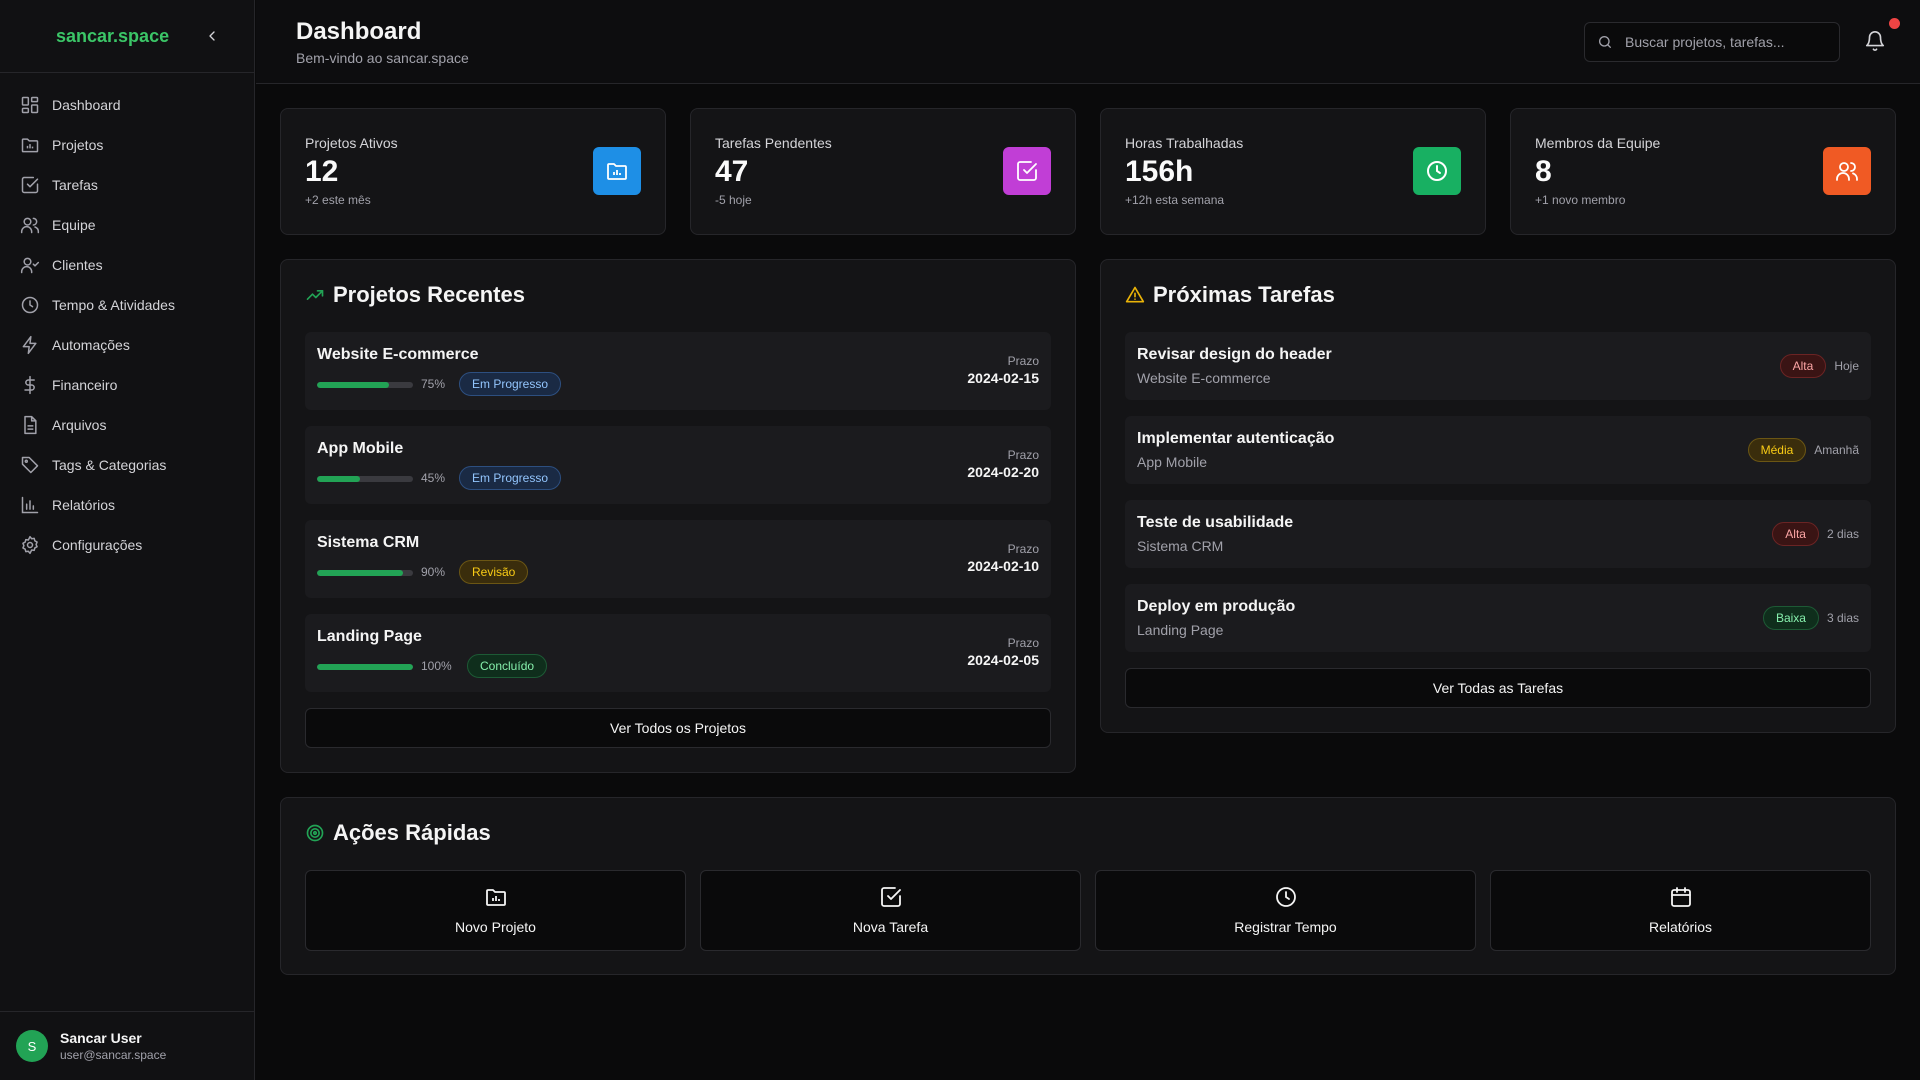 Image resolution: width=1920 pixels, height=1080 pixels. Describe the element at coordinates (1725, 42) in the screenshot. I see `search-input` at that location.